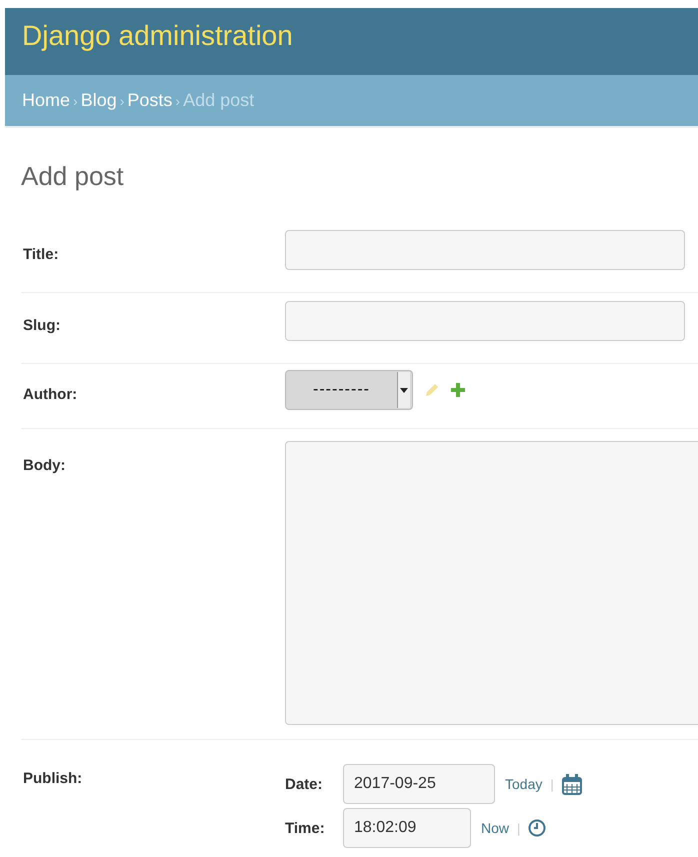  I want to click on current-page-crumb: Add post, so click(218, 100).